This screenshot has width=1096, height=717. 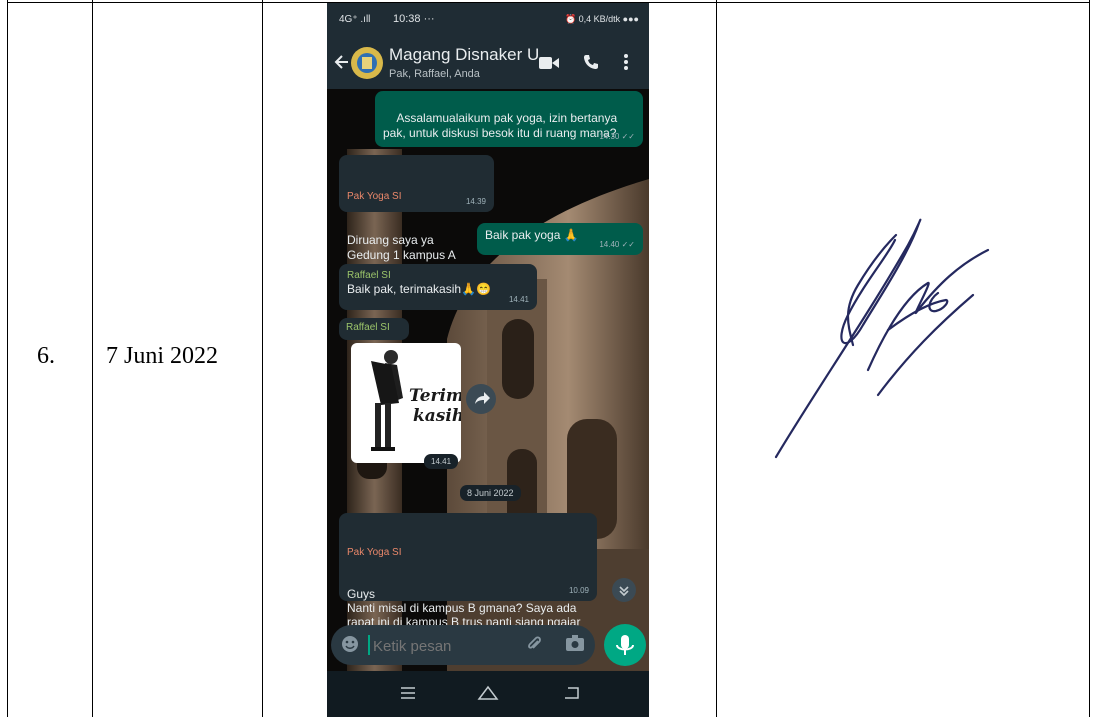 What do you see at coordinates (46, 356) in the screenshot?
I see `row-number: 6.` at bounding box center [46, 356].